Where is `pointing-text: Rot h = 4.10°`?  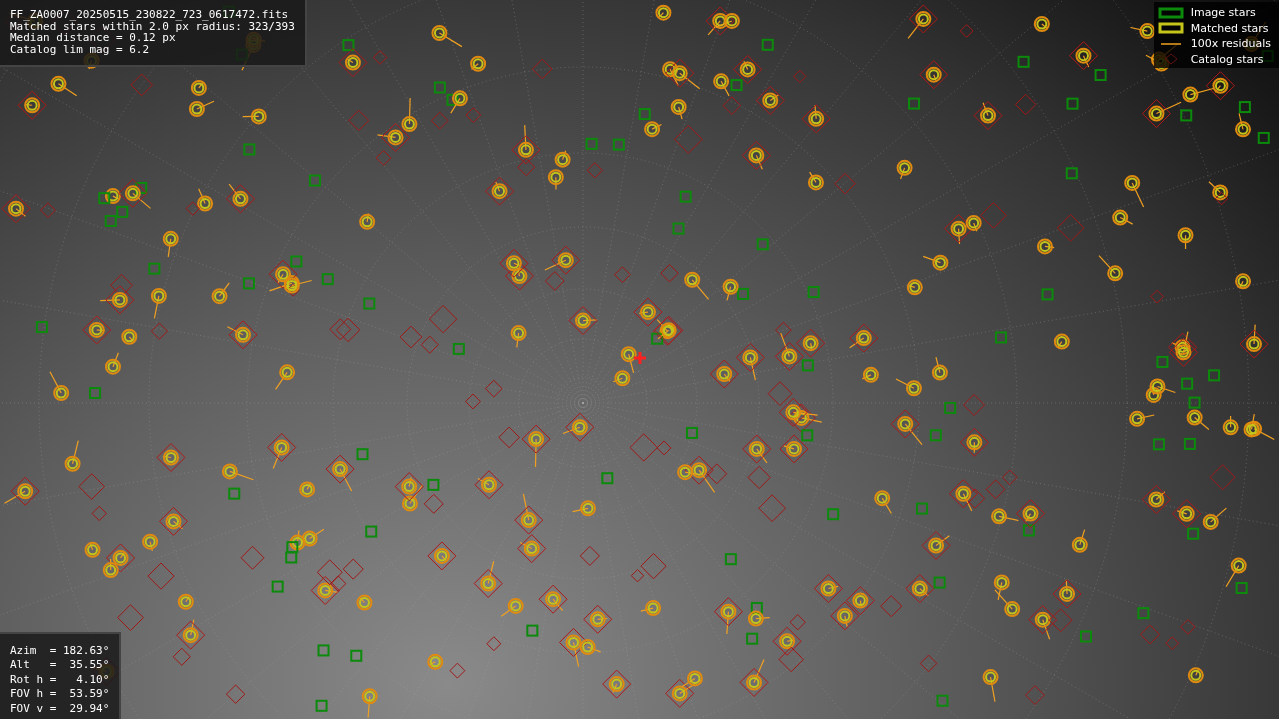 pointing-text: Rot h = 4.10° is located at coordinates (60, 679).